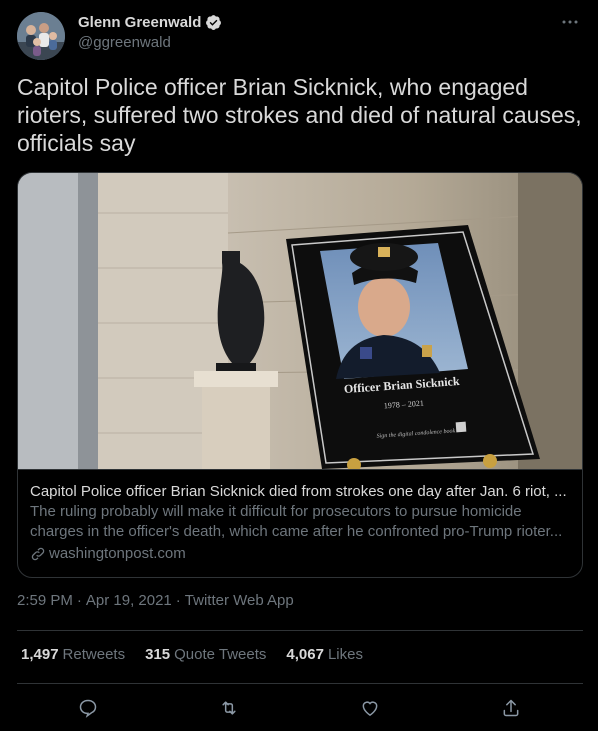  I want to click on author-row: Glenn Greenwald, so click(150, 22).